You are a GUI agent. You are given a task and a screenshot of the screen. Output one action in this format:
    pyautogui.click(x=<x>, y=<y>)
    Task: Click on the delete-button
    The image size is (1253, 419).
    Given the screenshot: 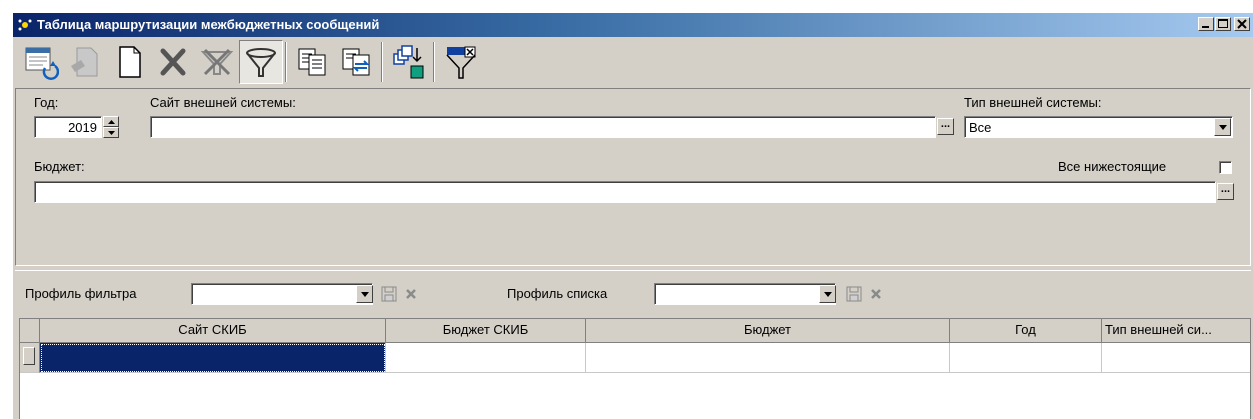 What is the action you would take?
    pyautogui.click(x=173, y=62)
    